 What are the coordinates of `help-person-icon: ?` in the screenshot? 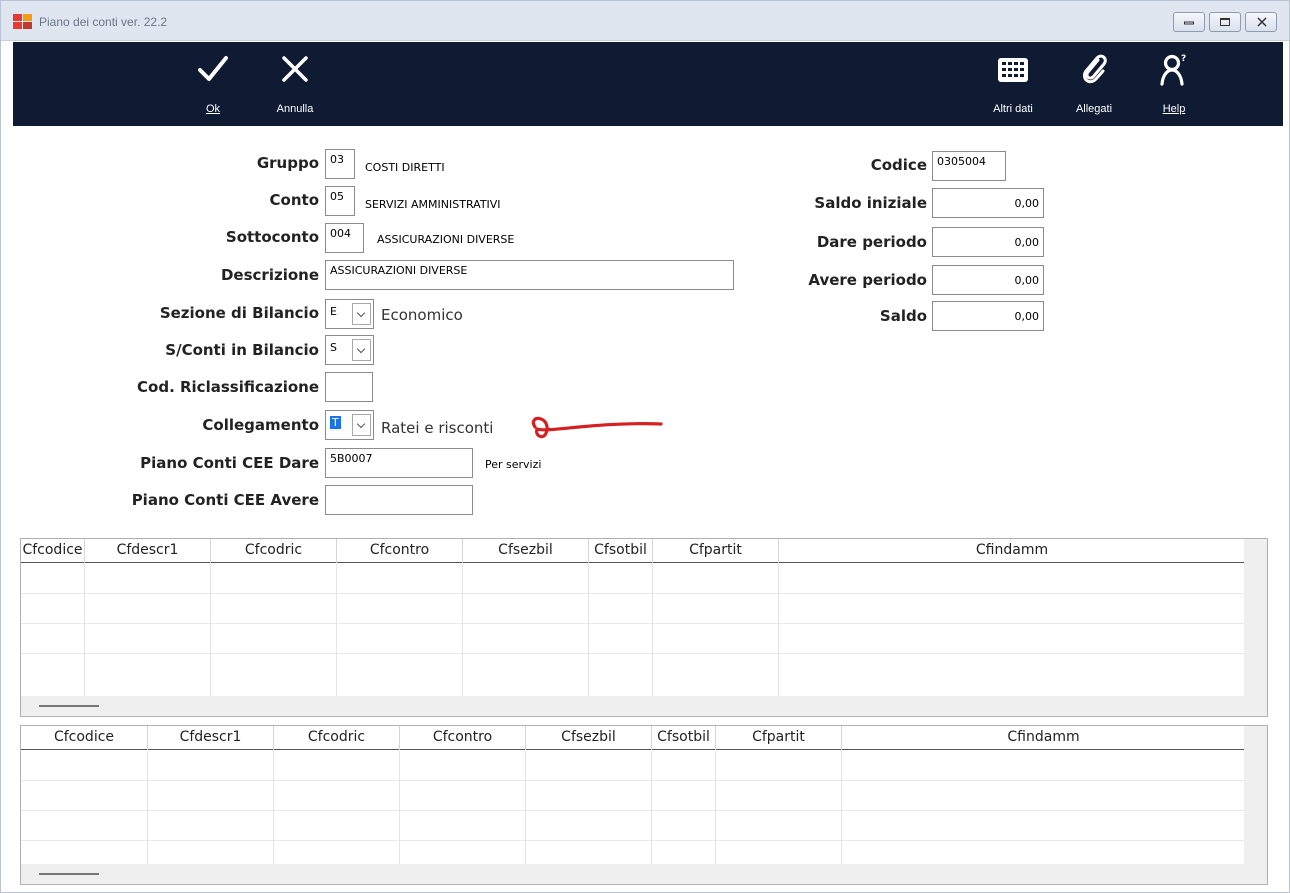 It's located at (1173, 70).